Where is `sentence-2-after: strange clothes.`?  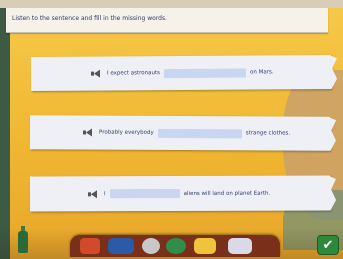
sentence-2-after: strange clothes. is located at coordinates (268, 133).